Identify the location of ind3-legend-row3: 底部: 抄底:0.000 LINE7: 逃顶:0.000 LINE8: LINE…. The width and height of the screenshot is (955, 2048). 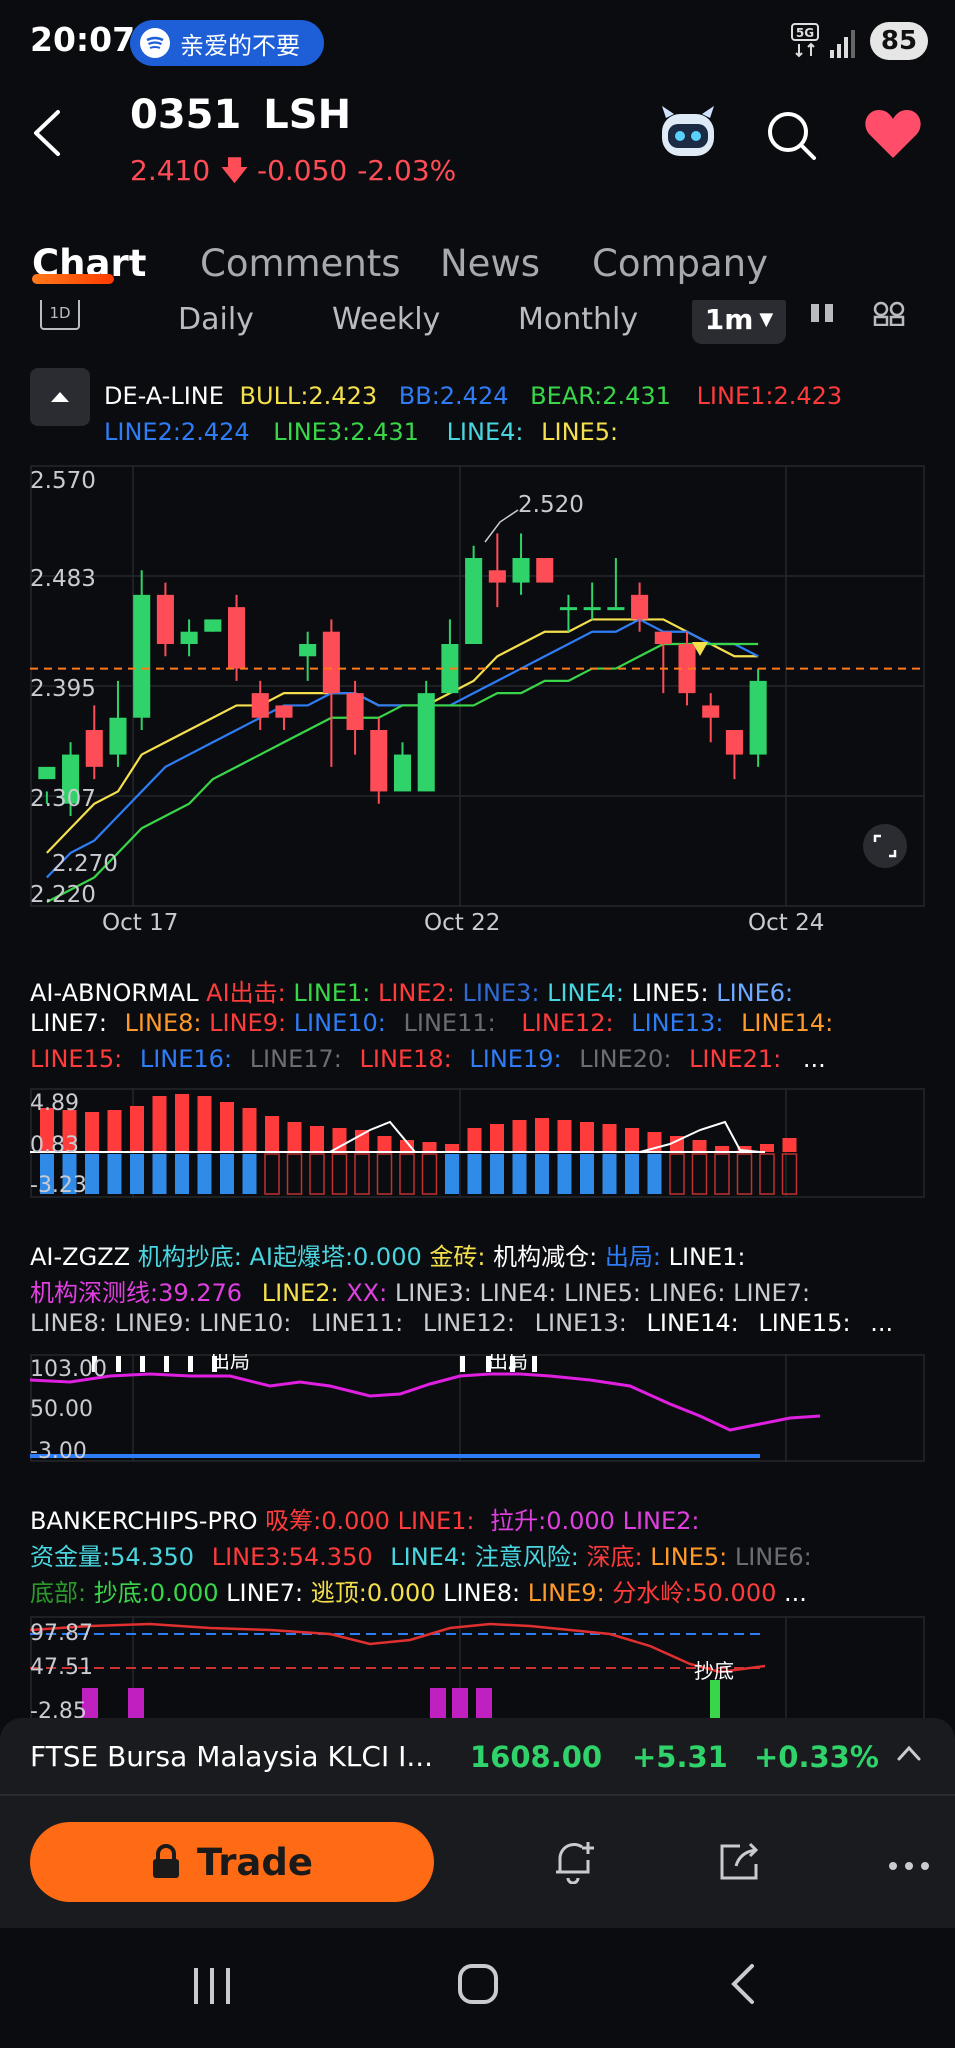
(418, 1590).